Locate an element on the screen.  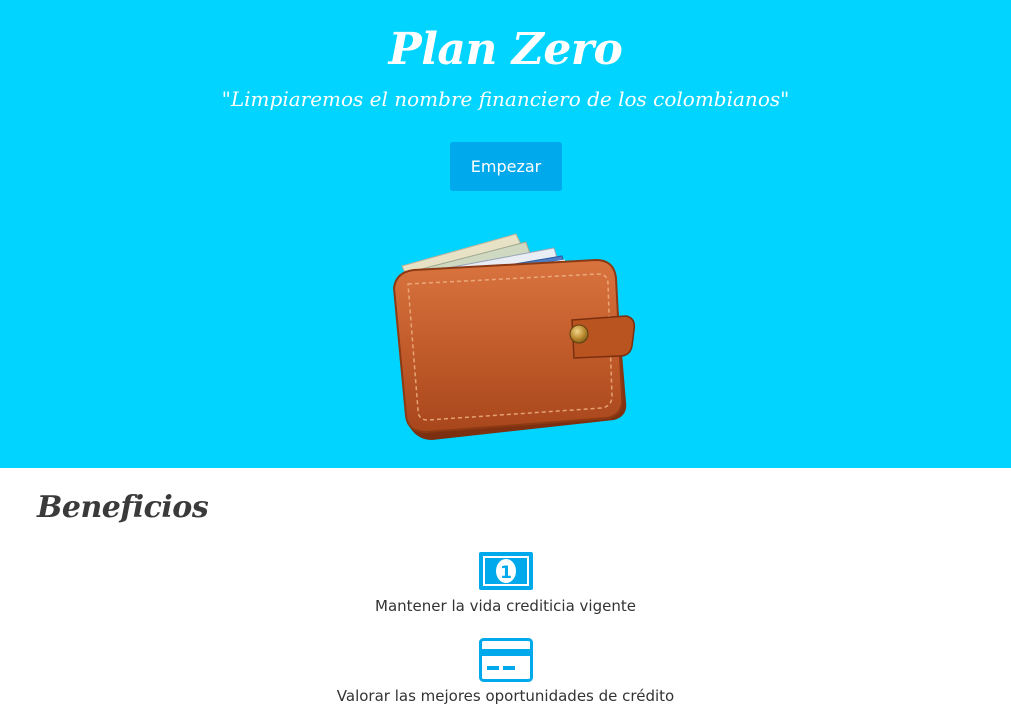
money-bill-icon: 1 is located at coordinates (505, 571).